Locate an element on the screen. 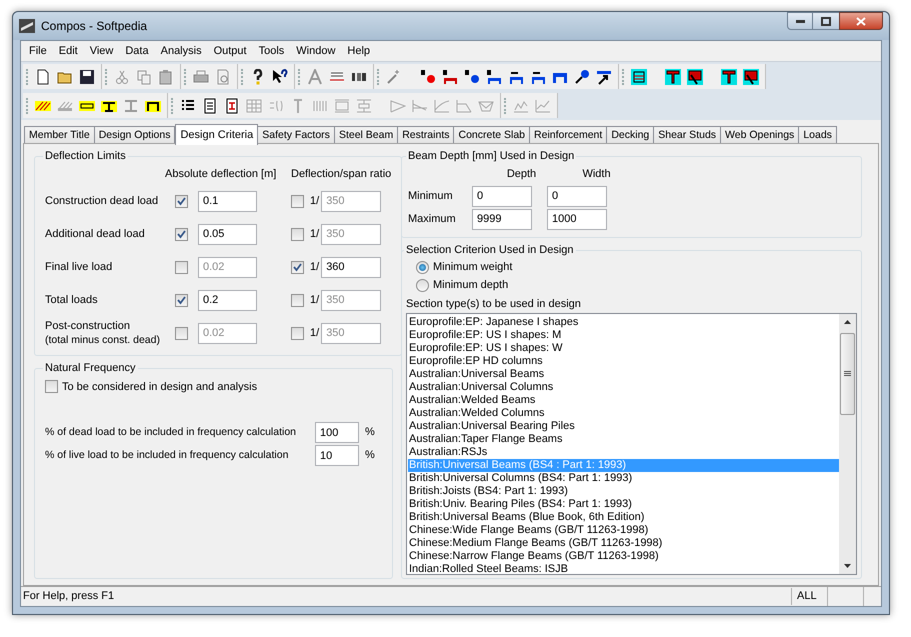  tab: Safety Factors is located at coordinates (296, 135).